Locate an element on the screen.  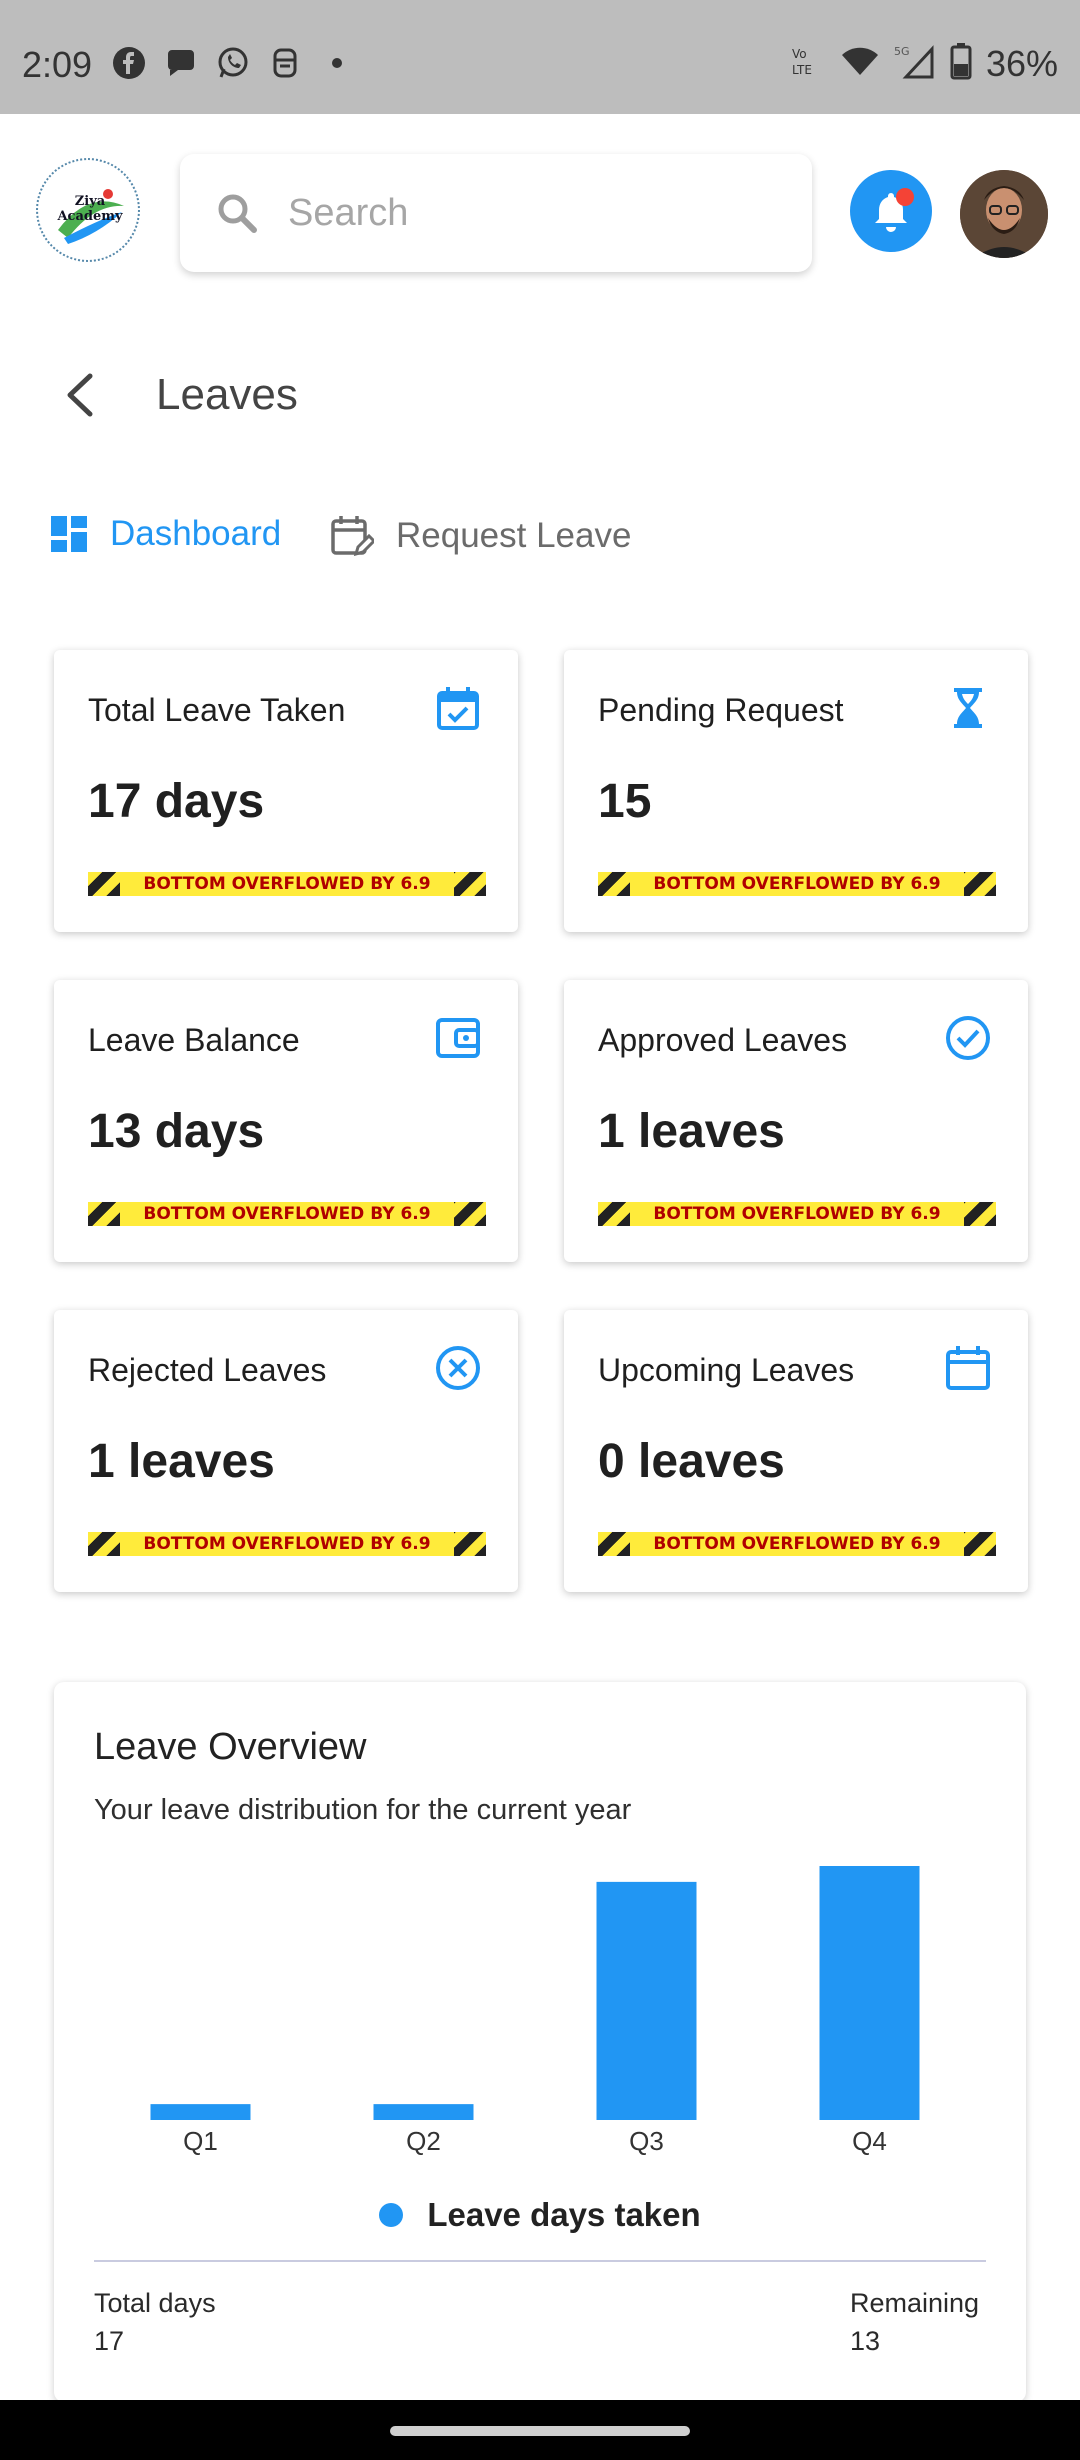
signal-5g-icon: 5G is located at coordinates (915, 63).